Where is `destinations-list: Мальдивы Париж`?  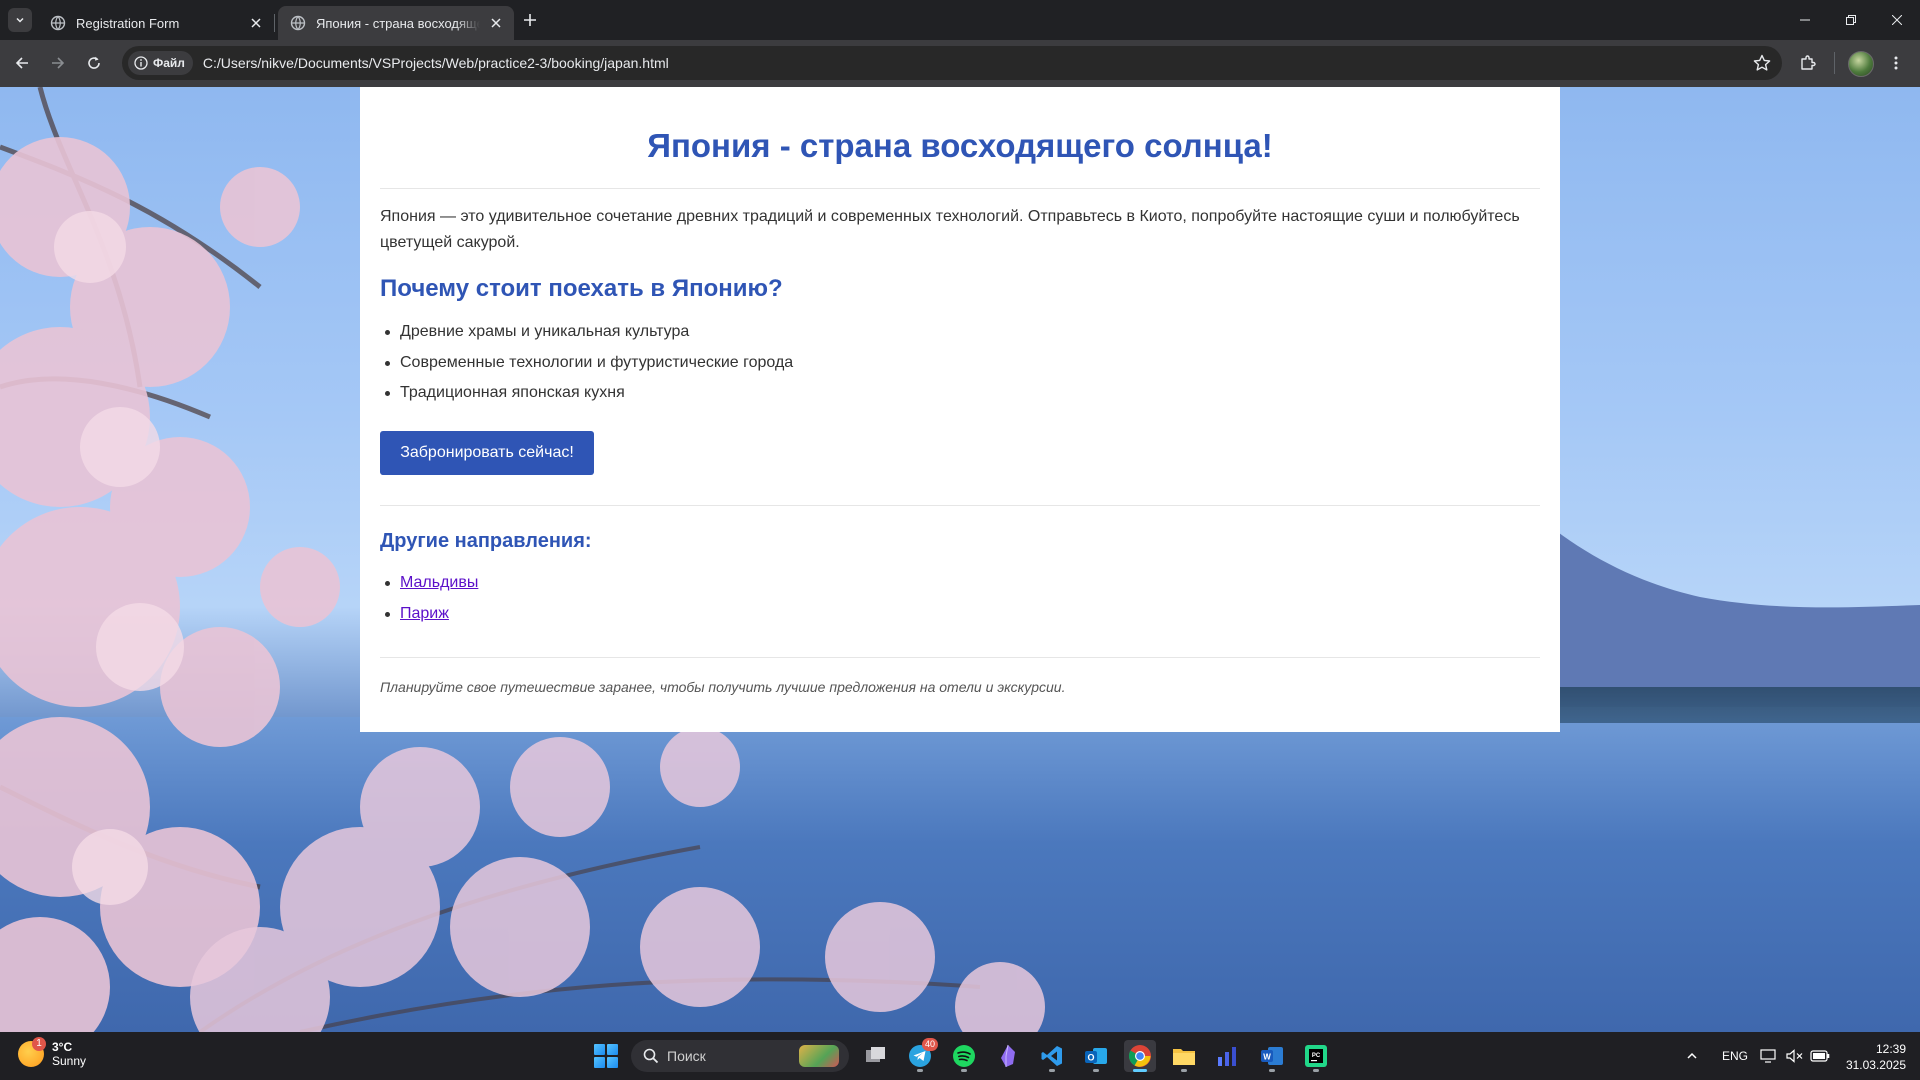
destinations-list: Мальдивы Париж is located at coordinates (429, 603).